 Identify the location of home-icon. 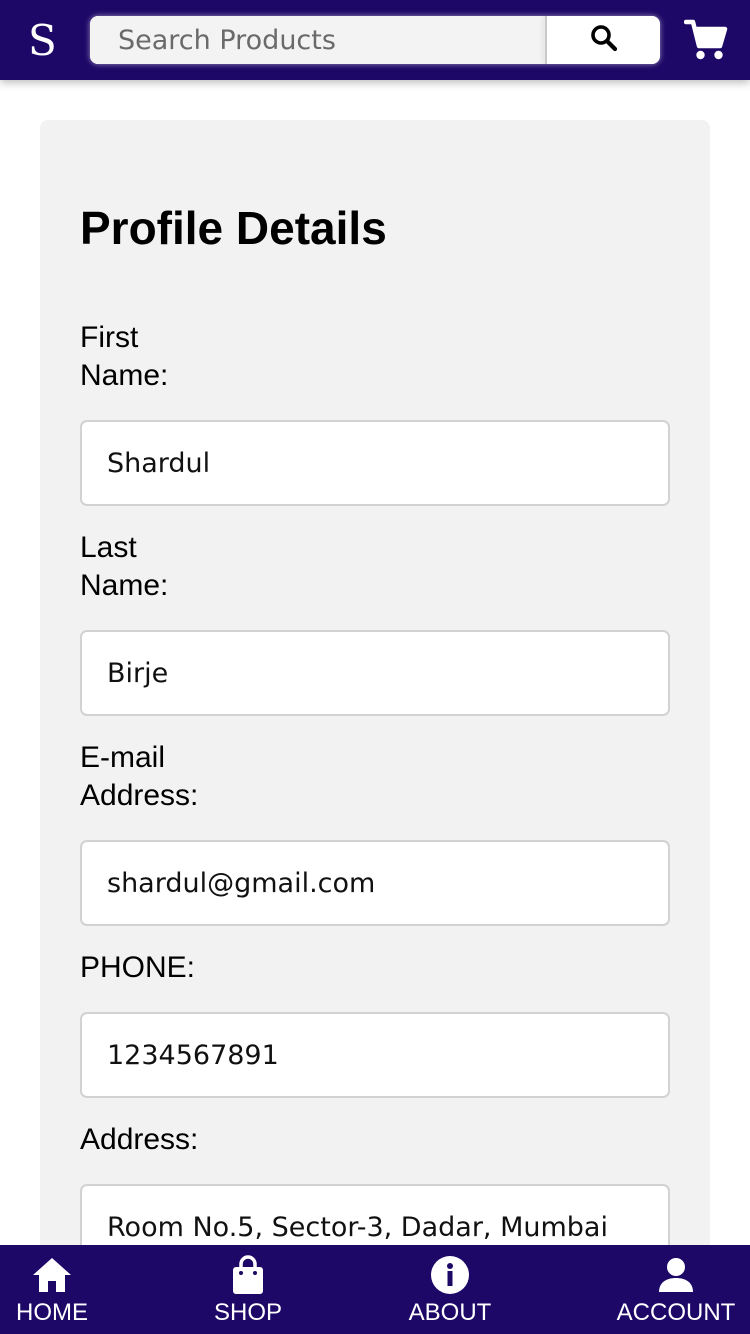
(52, 1275).